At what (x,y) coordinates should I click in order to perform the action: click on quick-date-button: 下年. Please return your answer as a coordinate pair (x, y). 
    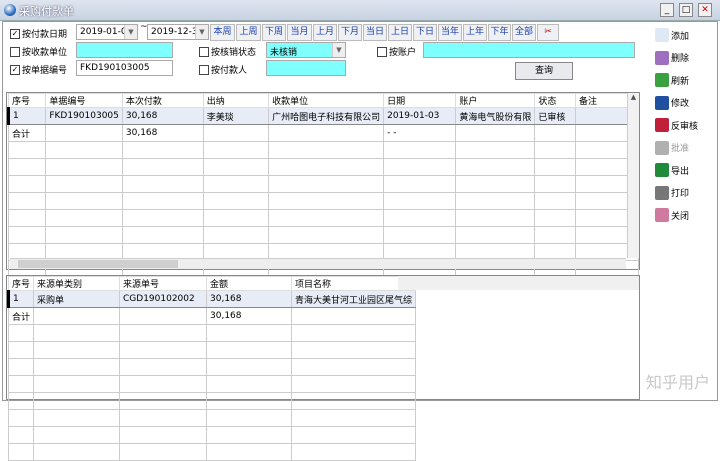
    Looking at the image, I should click on (499, 32).